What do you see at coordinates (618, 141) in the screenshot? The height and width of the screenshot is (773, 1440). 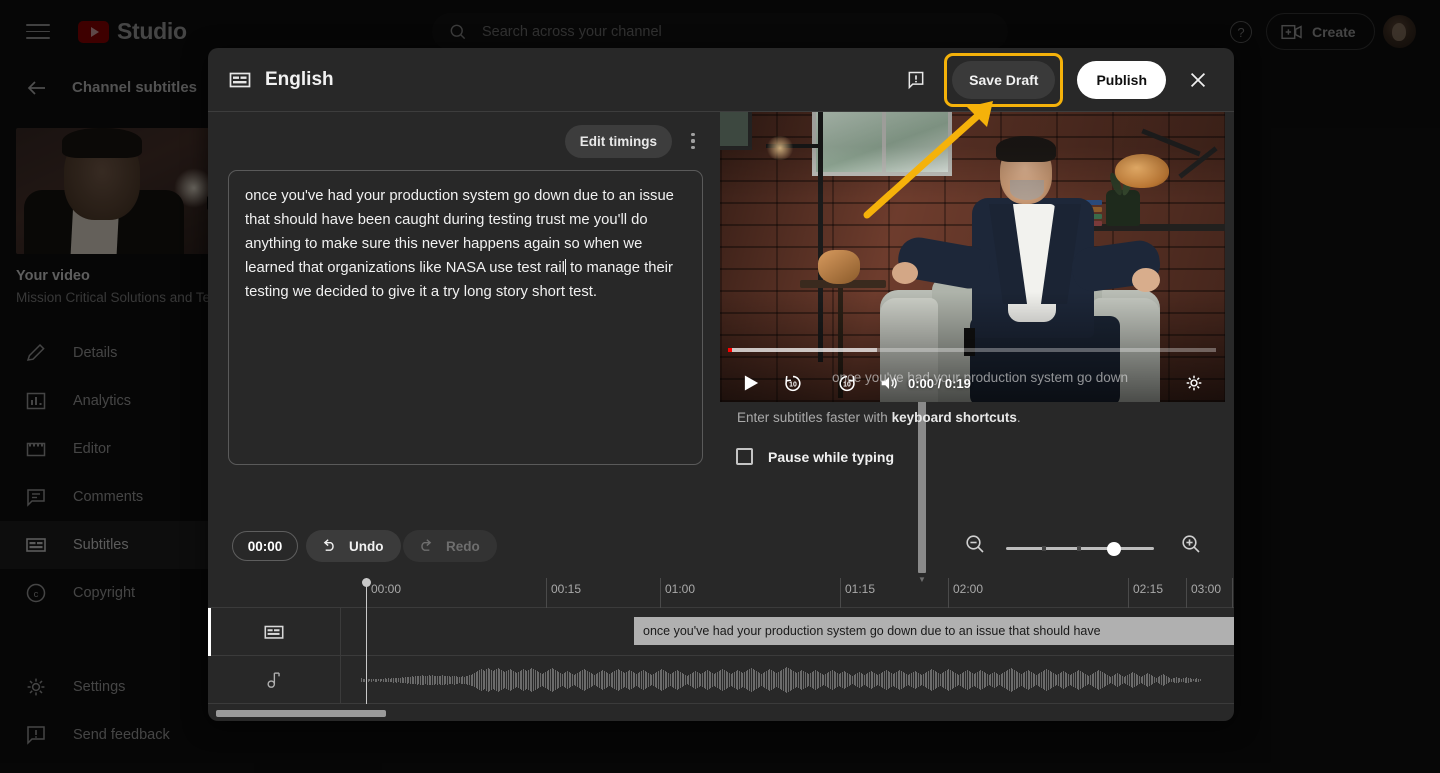 I see `edit-timings-button: Edit timings` at bounding box center [618, 141].